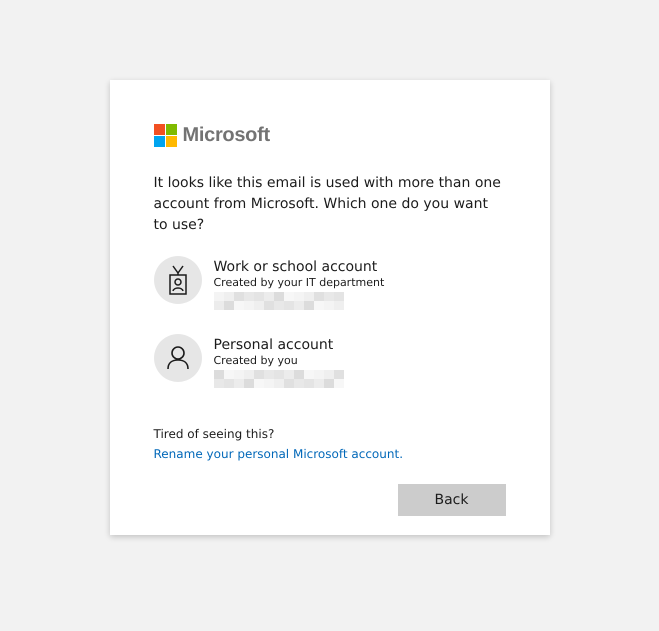  Describe the element at coordinates (279, 444) in the screenshot. I see `footer-text: Tired of seeing this? Rename your personal Microsoft account.` at that location.